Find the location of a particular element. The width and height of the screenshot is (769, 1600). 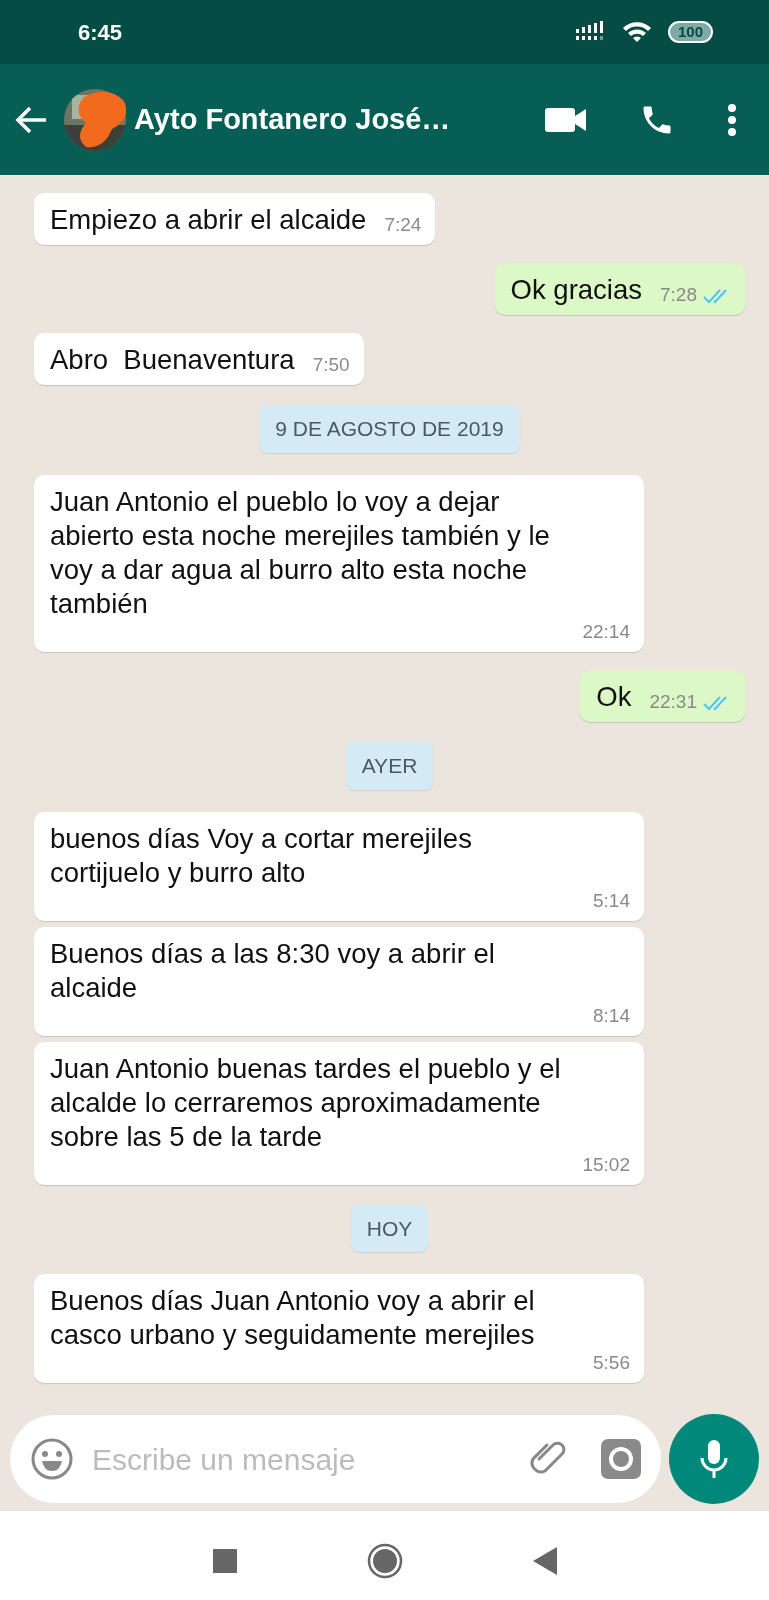

message-time: 5:14 is located at coordinates (611, 901).